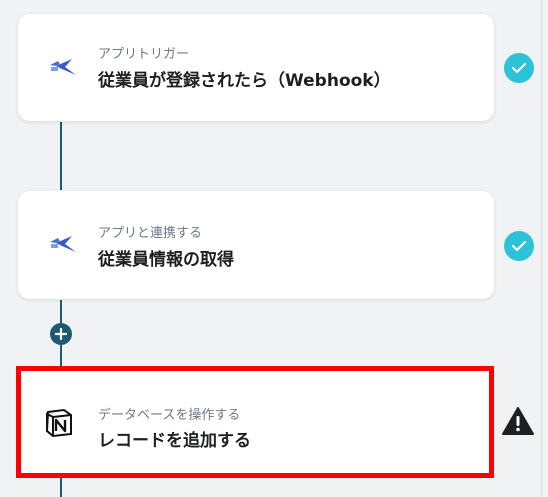 The width and height of the screenshot is (548, 497). I want to click on step-type-label: データベースを操作する, so click(169, 415).